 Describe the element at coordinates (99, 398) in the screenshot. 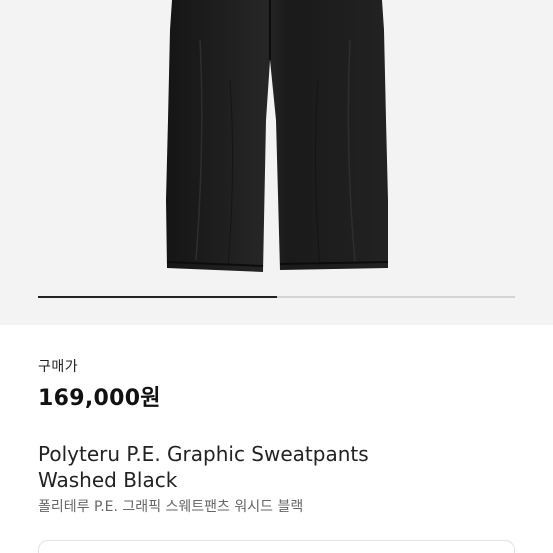

I see `price-value: 169,000원` at that location.